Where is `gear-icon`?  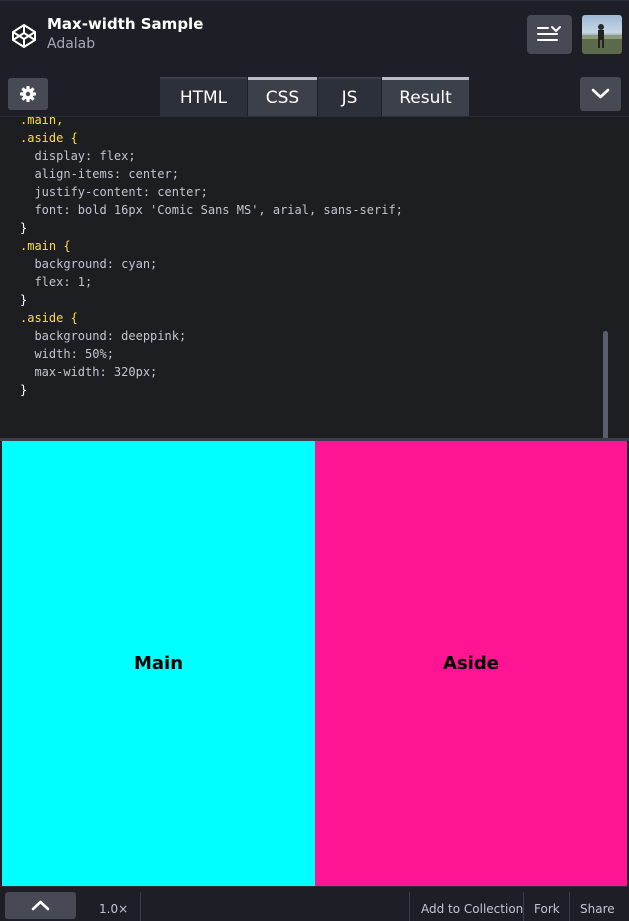 gear-icon is located at coordinates (28, 94).